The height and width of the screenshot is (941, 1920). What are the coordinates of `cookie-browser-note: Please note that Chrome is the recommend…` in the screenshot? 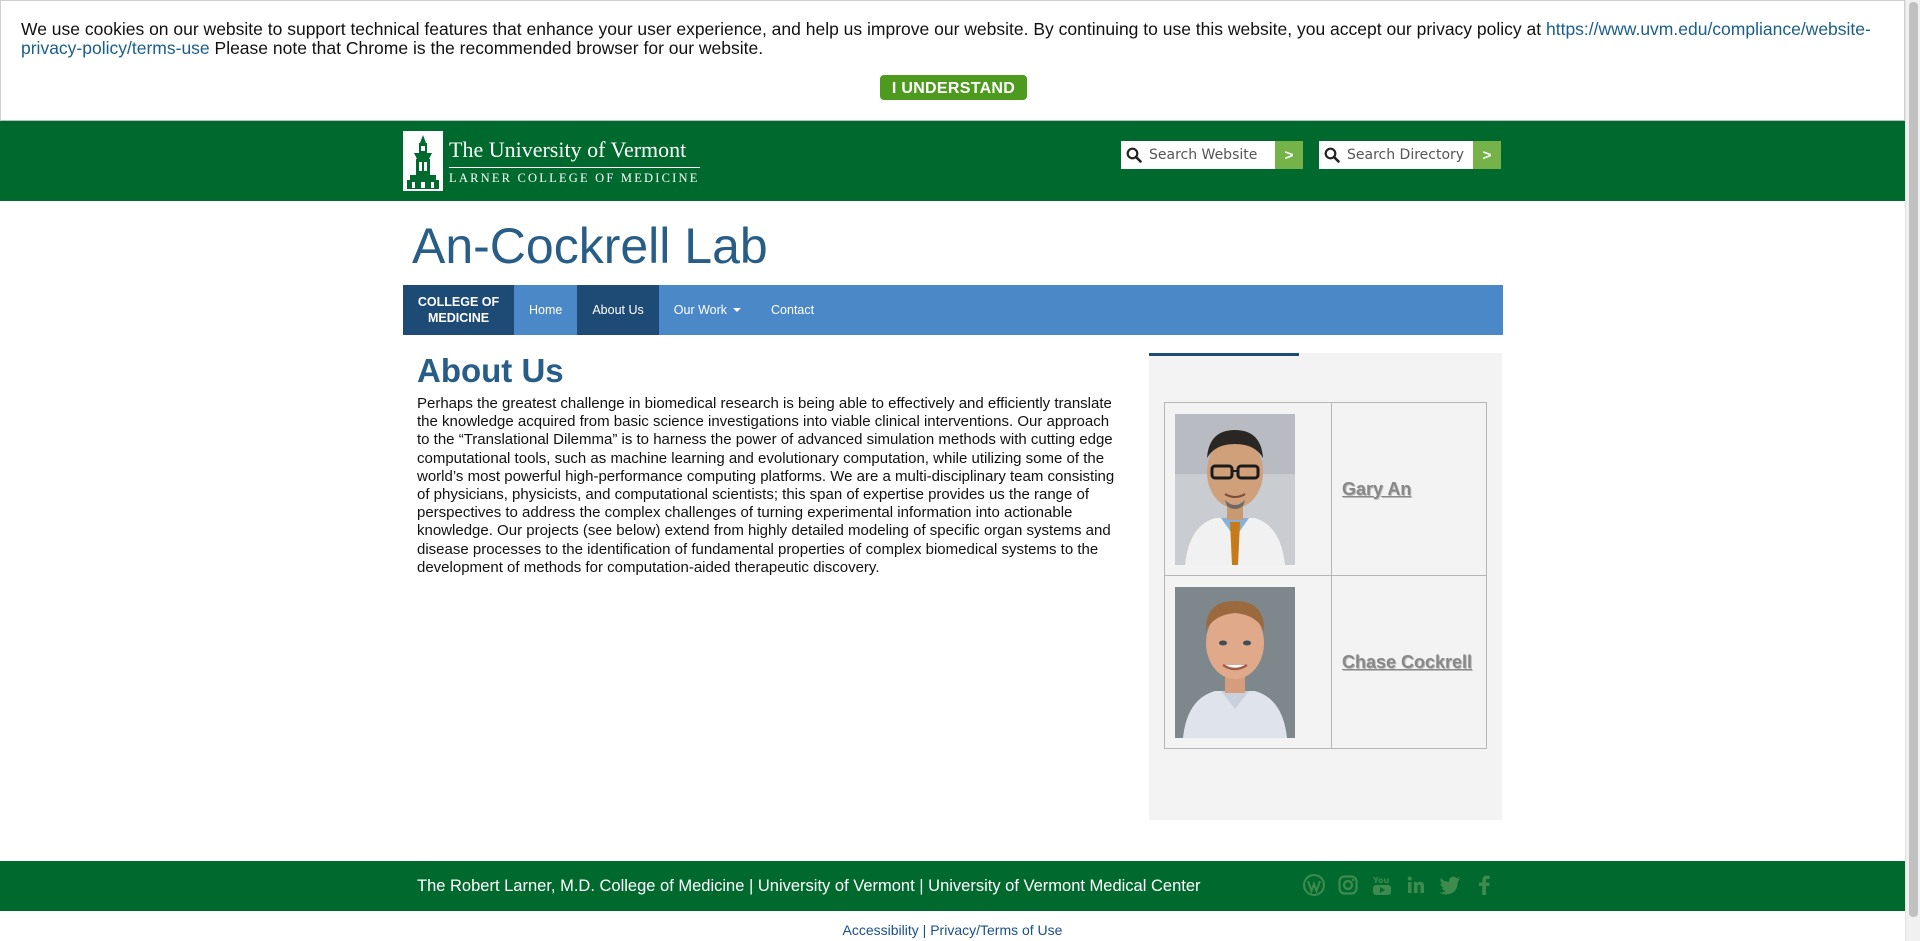 It's located at (486, 48).